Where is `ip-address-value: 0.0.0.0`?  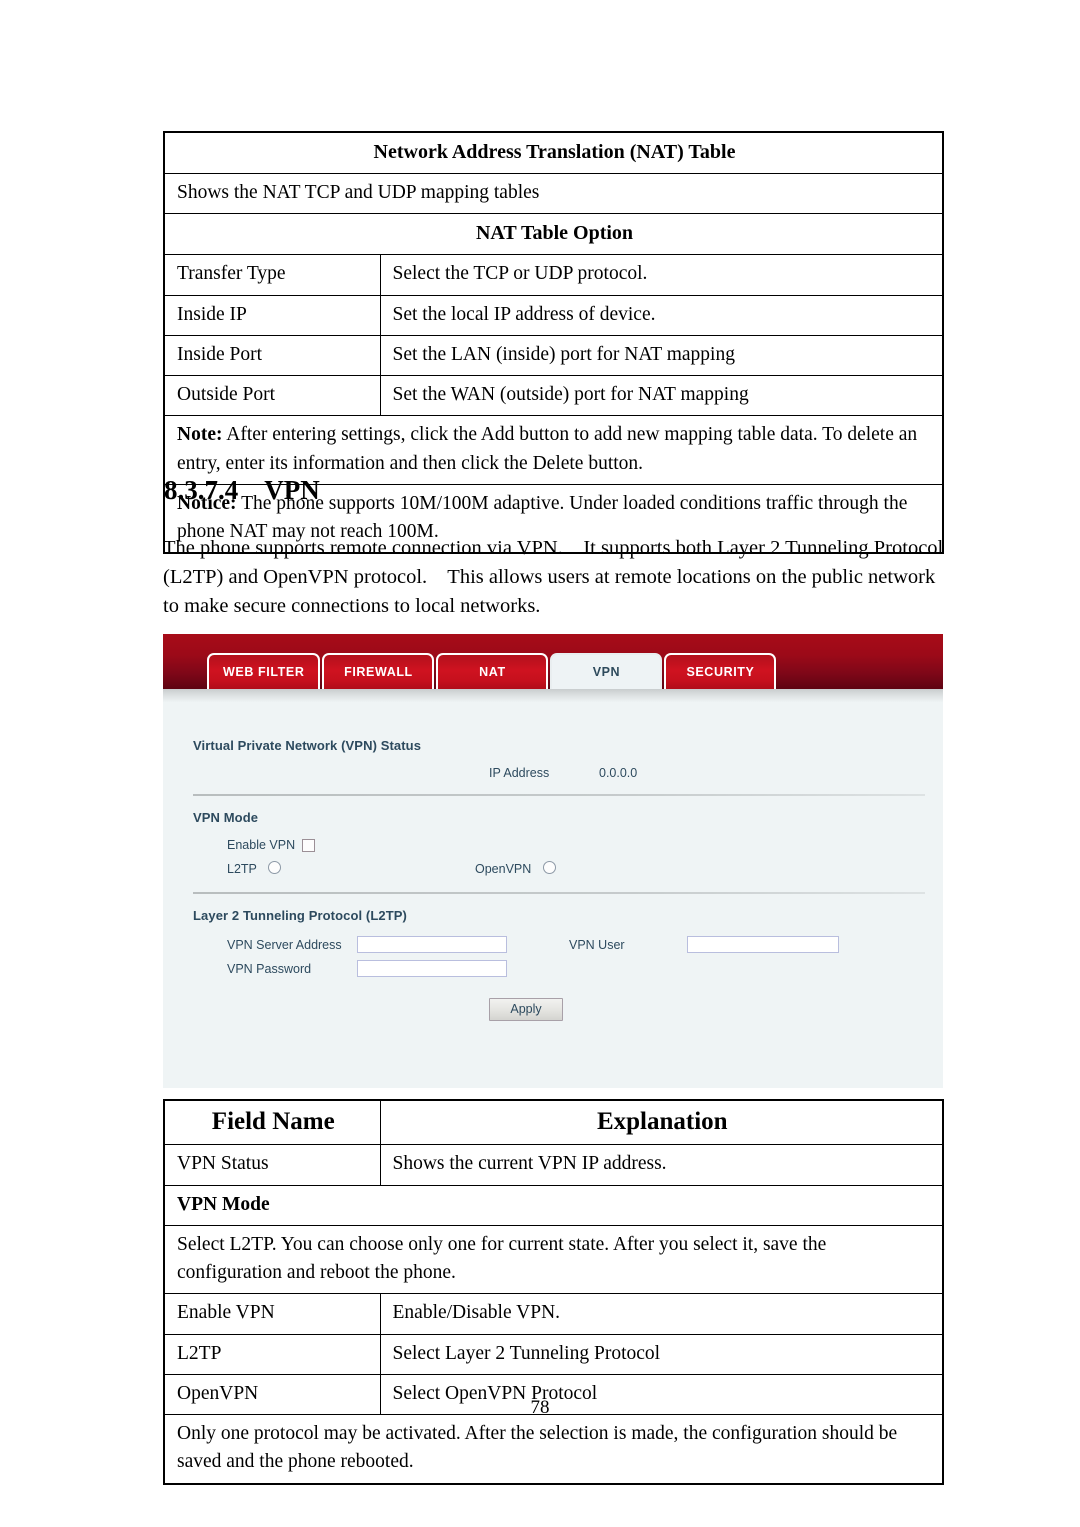
ip-address-value: 0.0.0.0 is located at coordinates (618, 773).